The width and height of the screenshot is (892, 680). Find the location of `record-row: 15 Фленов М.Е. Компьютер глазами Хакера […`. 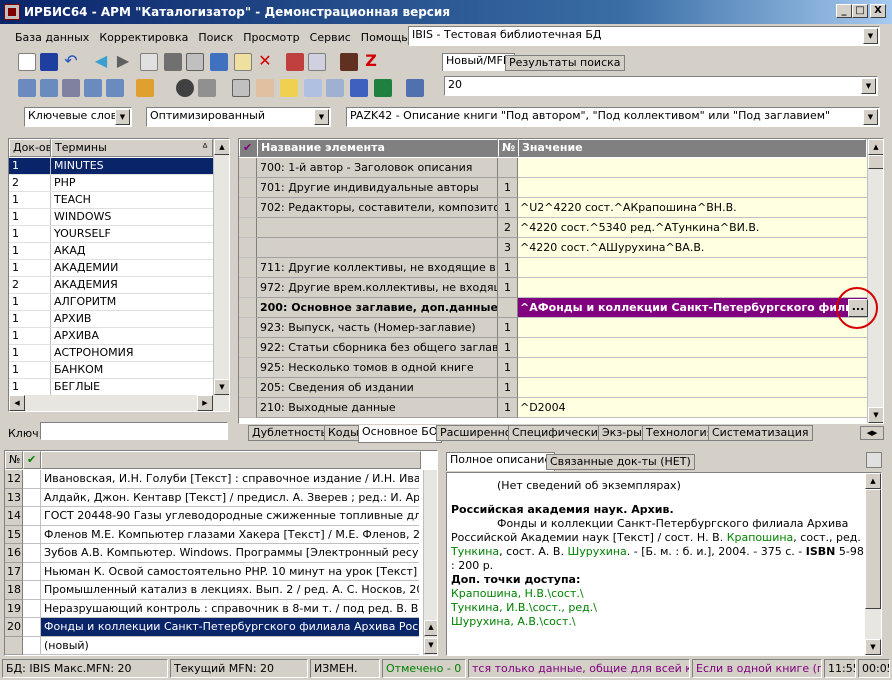

record-row: 15 Фленов М.Е. Компьютер глазами Хакера [… is located at coordinates (213, 534).